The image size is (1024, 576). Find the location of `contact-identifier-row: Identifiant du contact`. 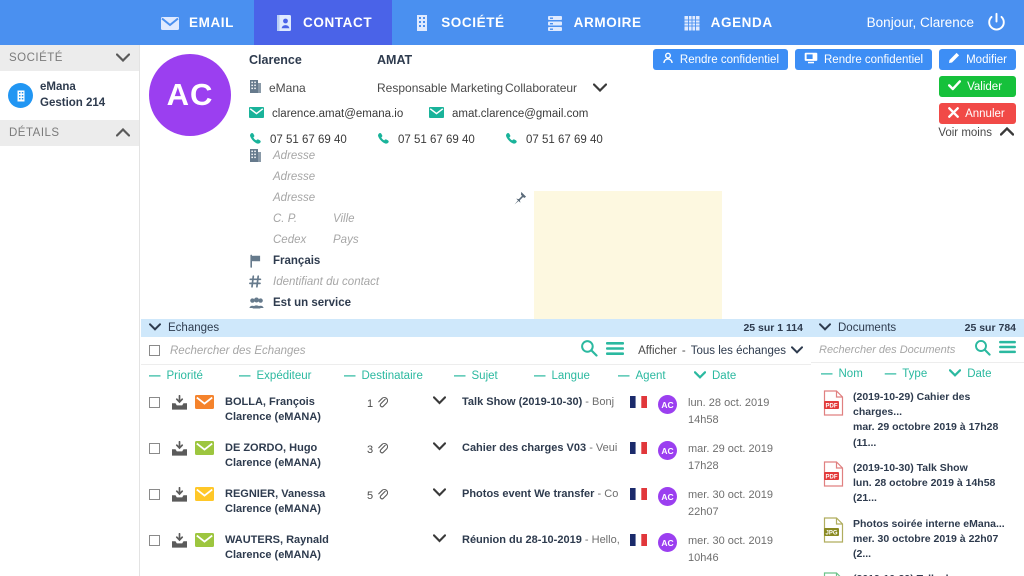

contact-identifier-row: Identifiant du contact is located at coordinates (374, 281).